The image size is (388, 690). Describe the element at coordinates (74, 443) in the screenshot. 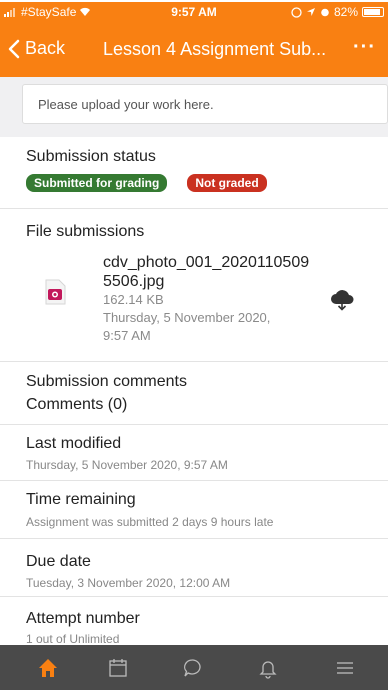

I see `last-modified-title: Last modified` at that location.